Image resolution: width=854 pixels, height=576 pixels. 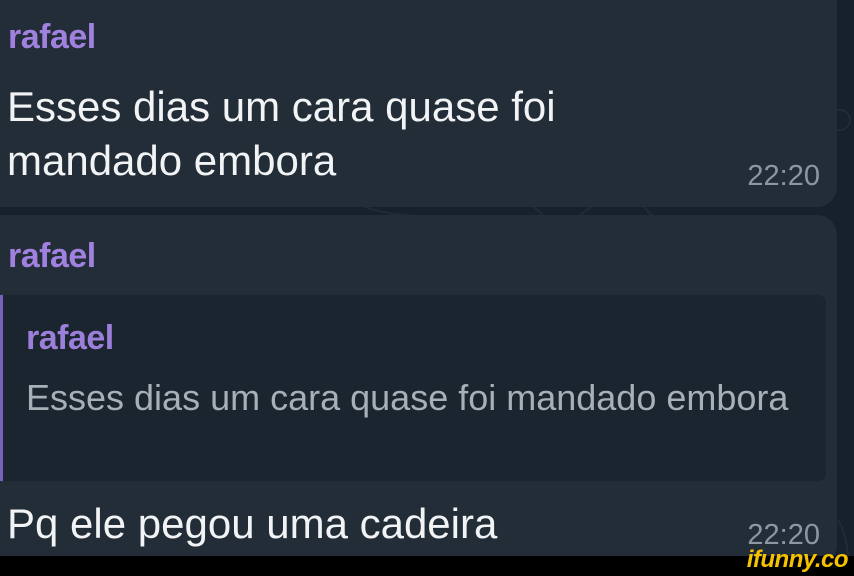 I want to click on reply-accent-bar, so click(x=1, y=388).